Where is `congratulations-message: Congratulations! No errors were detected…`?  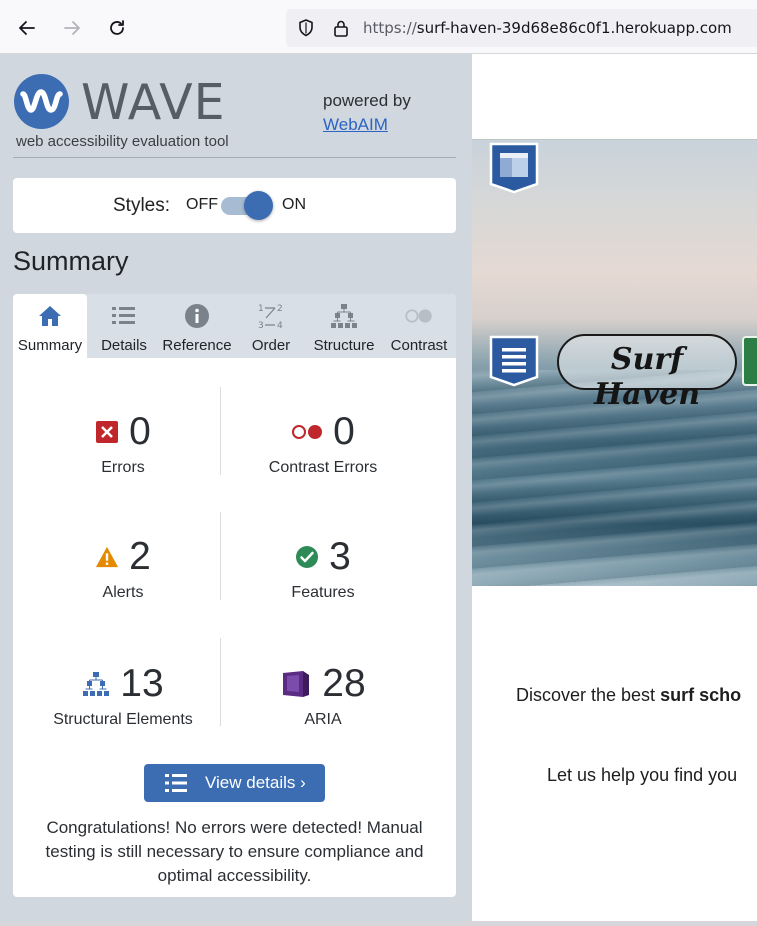 congratulations-message: Congratulations! No errors were detected… is located at coordinates (234, 851).